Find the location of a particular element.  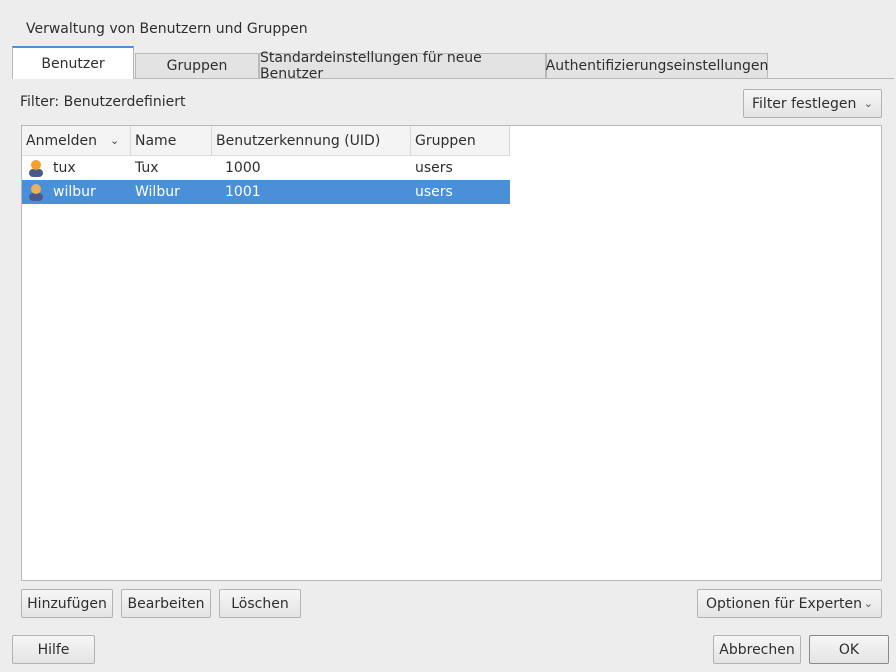

edit-button: Bearbeiten is located at coordinates (166, 603).